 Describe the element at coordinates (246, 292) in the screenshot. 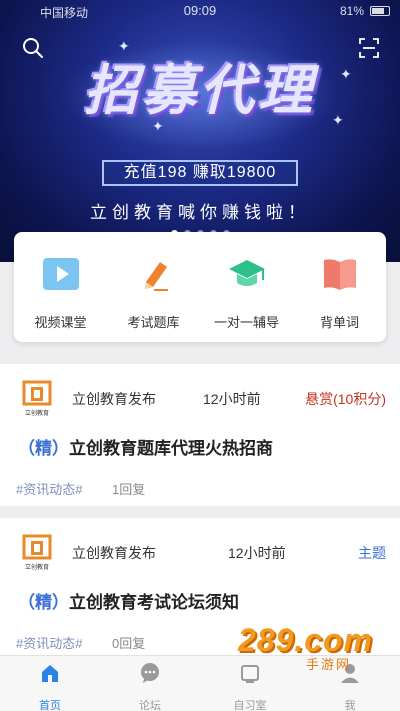

I see `menu-item-tutoring: 一对一辅导` at that location.